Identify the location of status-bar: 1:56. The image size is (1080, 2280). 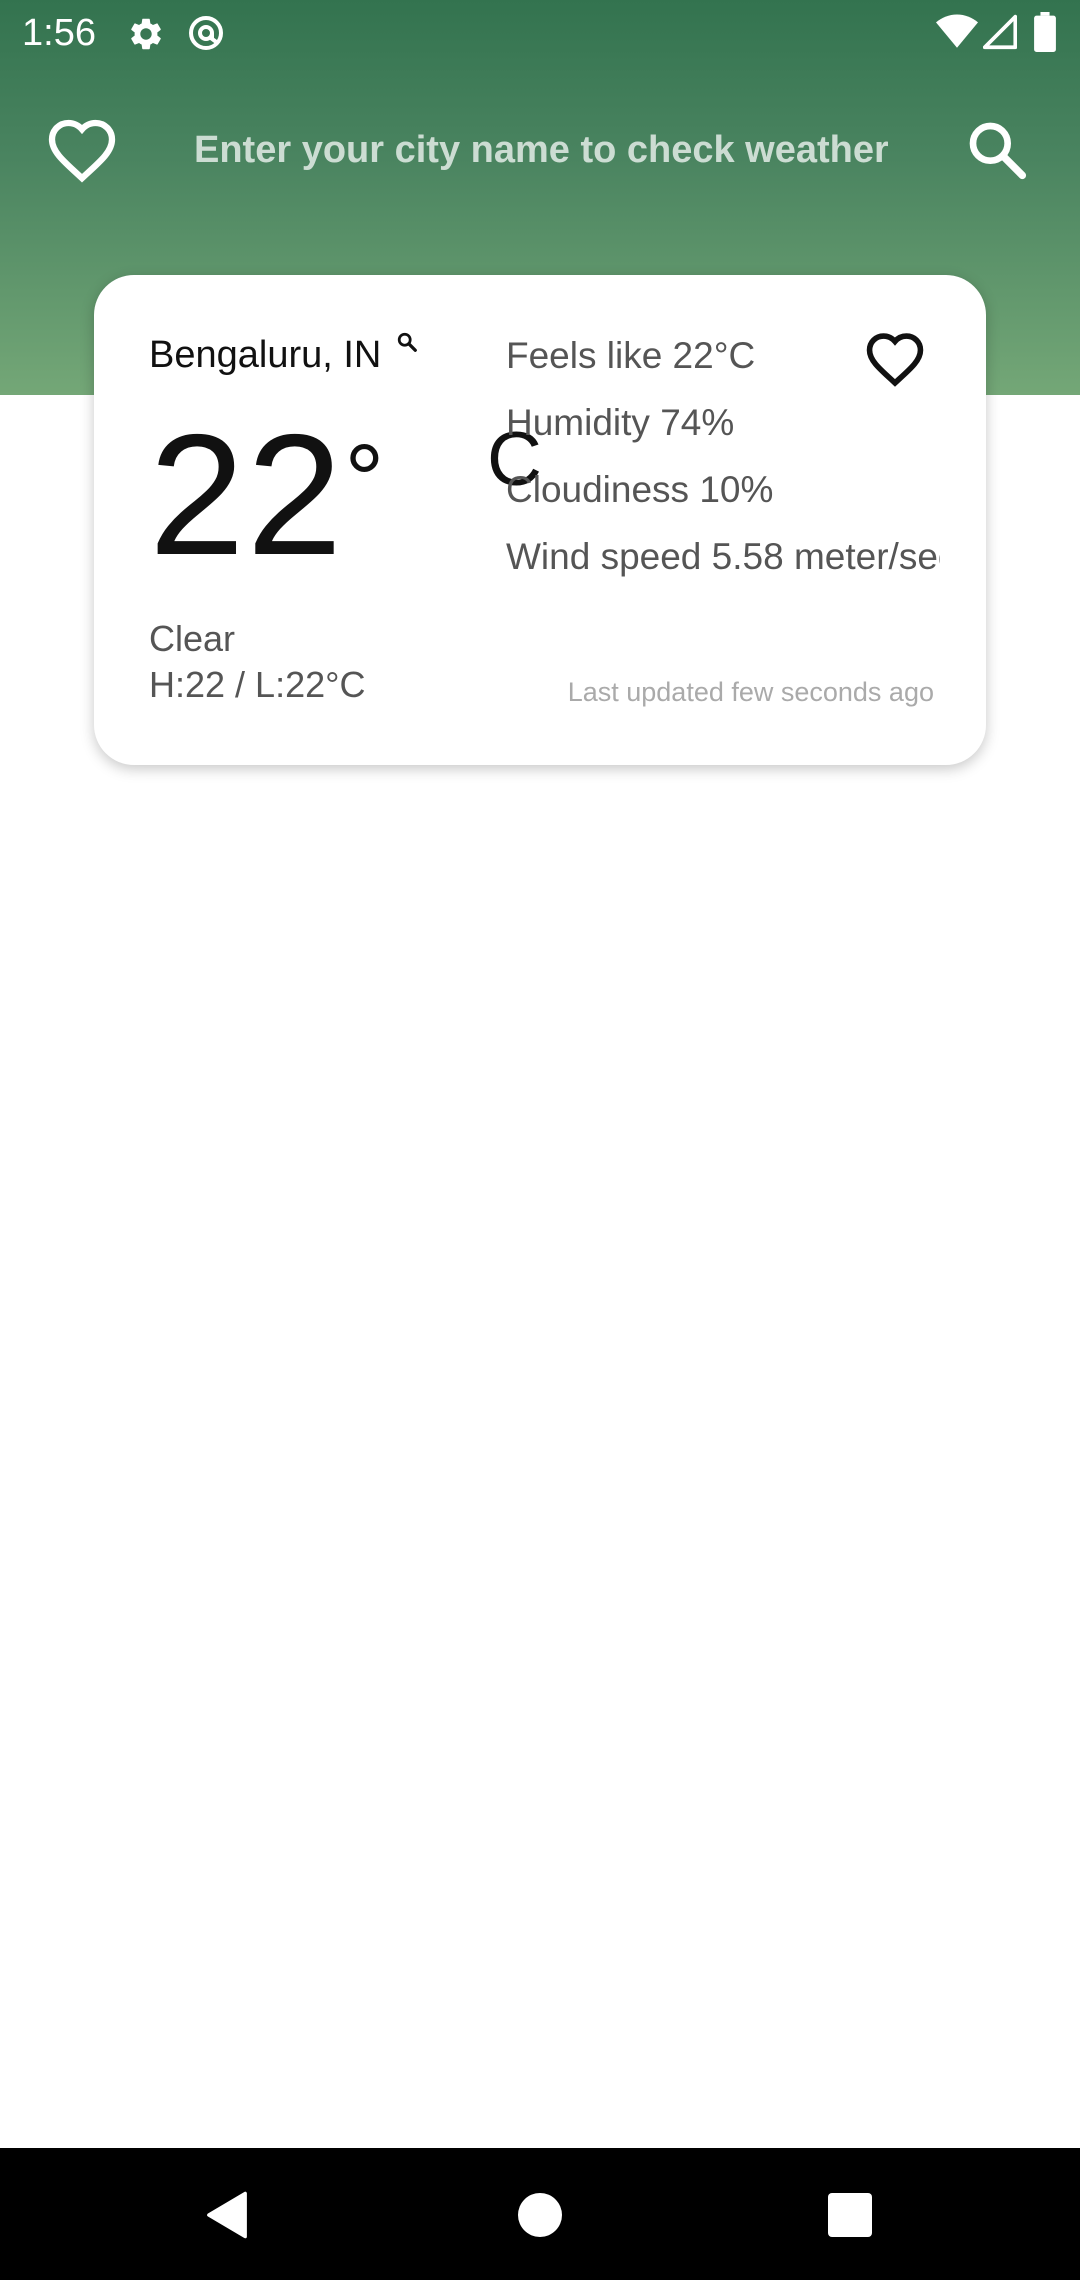
(540, 33).